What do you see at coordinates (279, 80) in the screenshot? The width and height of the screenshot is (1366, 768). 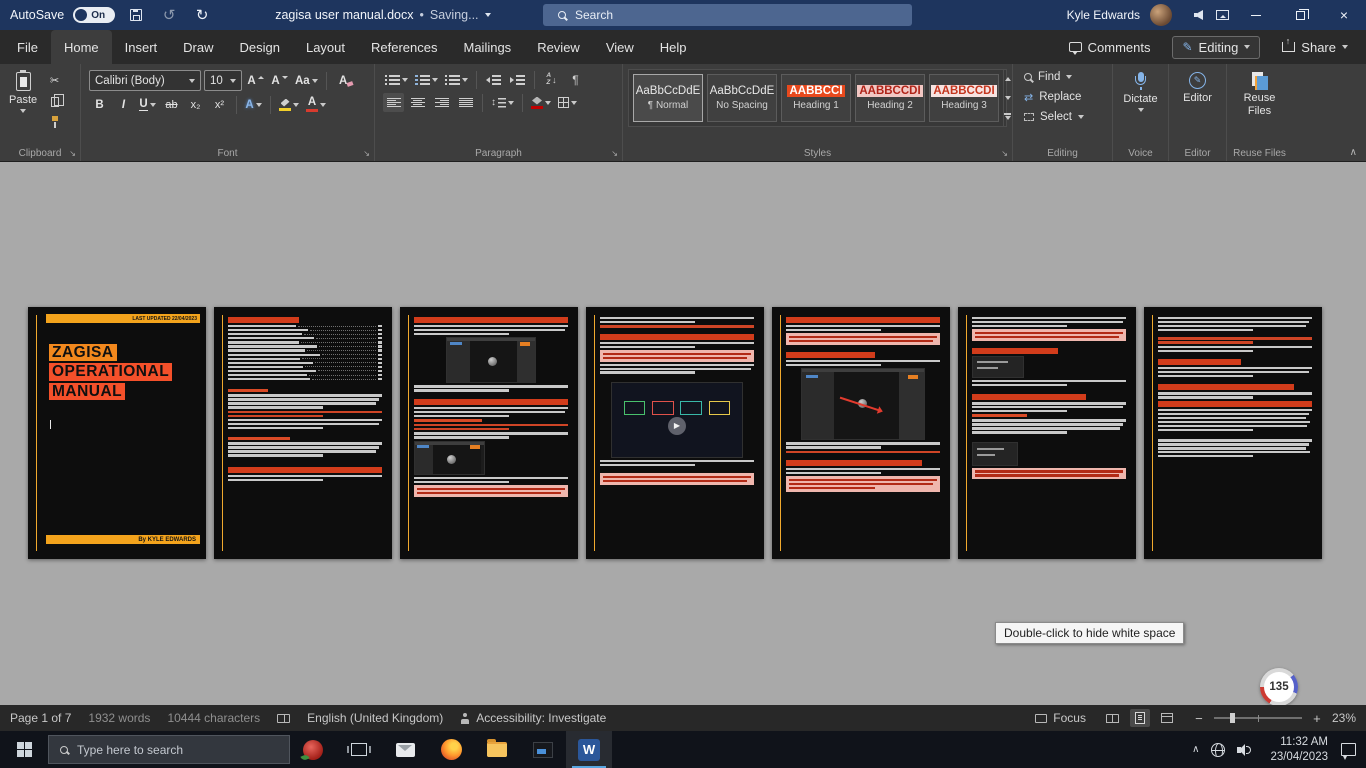 I see `shrink-font-button: A` at bounding box center [279, 80].